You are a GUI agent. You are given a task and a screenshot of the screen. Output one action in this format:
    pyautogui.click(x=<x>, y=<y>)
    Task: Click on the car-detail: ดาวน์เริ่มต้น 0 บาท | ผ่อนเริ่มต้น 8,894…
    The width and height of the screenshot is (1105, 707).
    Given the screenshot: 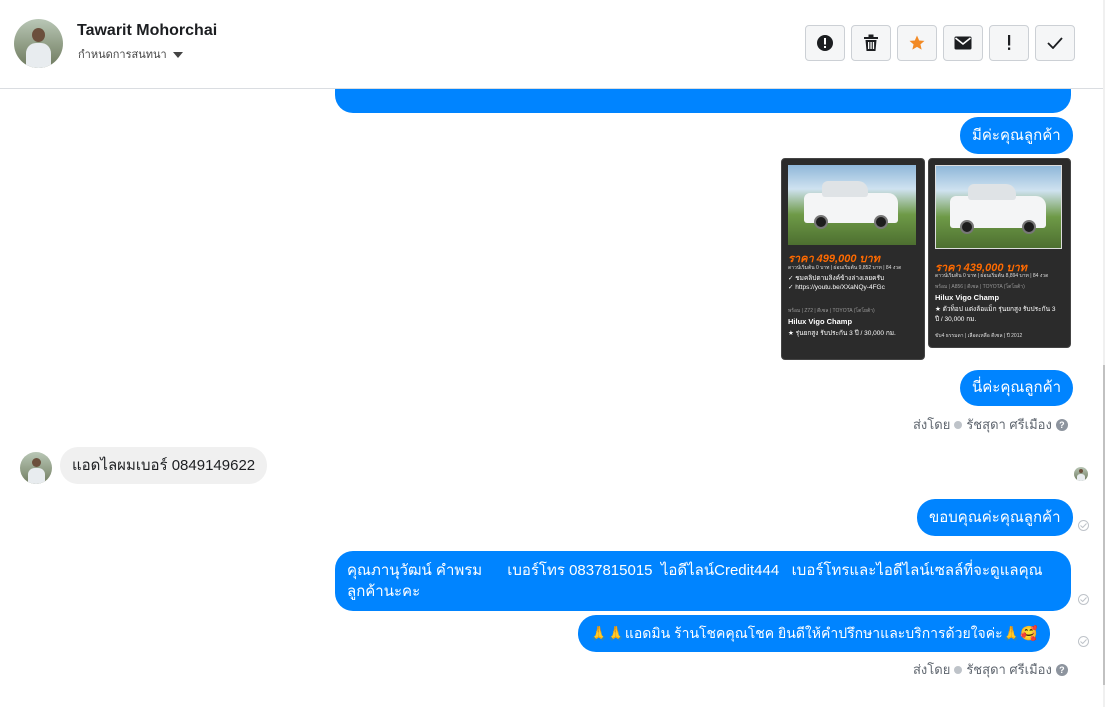 What is the action you would take?
    pyautogui.click(x=992, y=276)
    